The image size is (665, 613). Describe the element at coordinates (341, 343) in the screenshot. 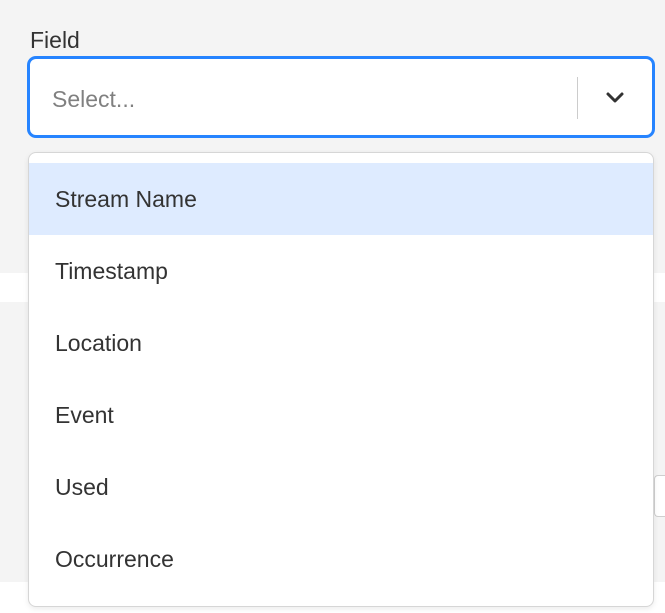

I see `option-location: Location` at that location.